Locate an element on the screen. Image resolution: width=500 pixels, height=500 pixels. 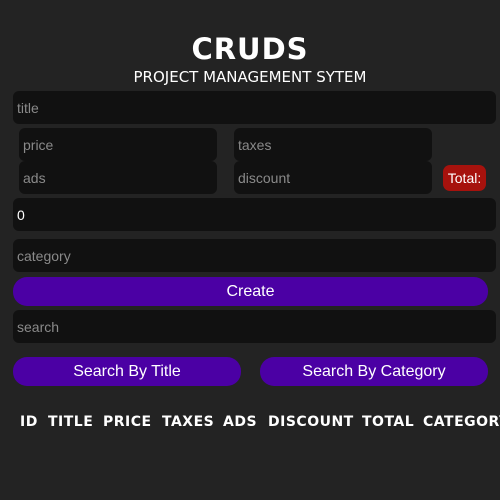
create-button: Create is located at coordinates (250, 291).